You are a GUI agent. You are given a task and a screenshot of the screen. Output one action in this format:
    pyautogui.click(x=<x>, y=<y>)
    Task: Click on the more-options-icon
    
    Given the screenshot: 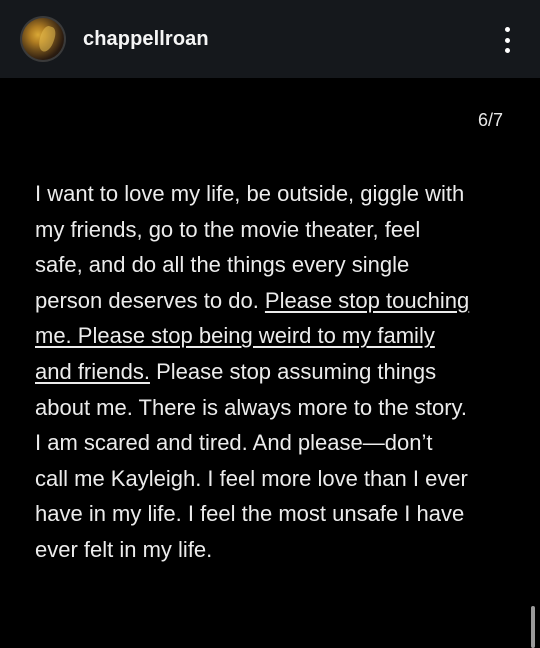 What is the action you would take?
    pyautogui.click(x=507, y=40)
    